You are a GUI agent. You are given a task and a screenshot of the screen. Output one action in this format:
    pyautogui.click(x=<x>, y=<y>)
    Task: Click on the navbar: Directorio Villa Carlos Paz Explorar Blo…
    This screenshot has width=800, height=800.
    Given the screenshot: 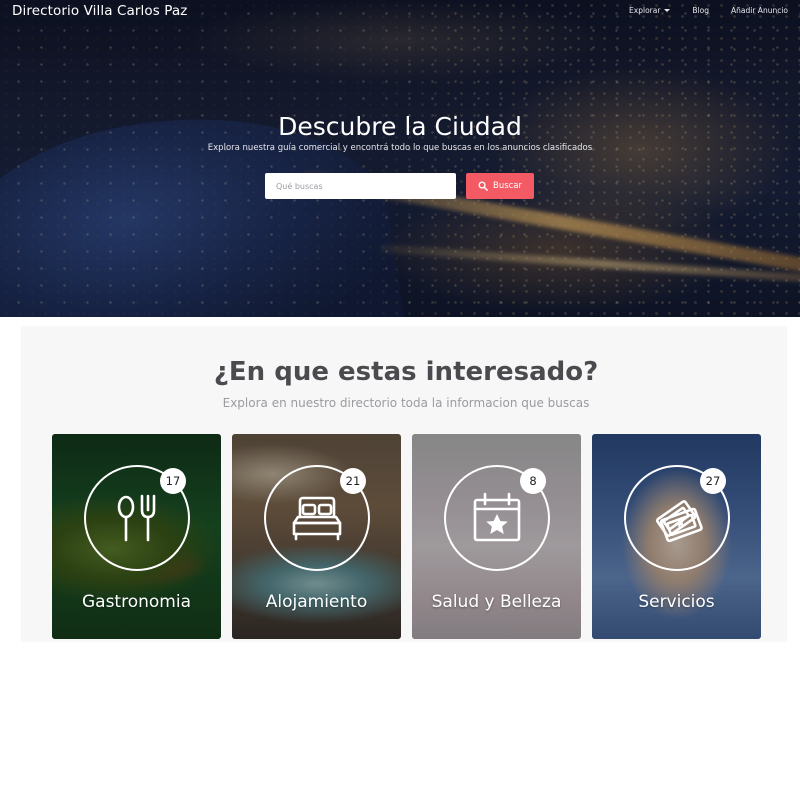 What is the action you would take?
    pyautogui.click(x=400, y=12)
    